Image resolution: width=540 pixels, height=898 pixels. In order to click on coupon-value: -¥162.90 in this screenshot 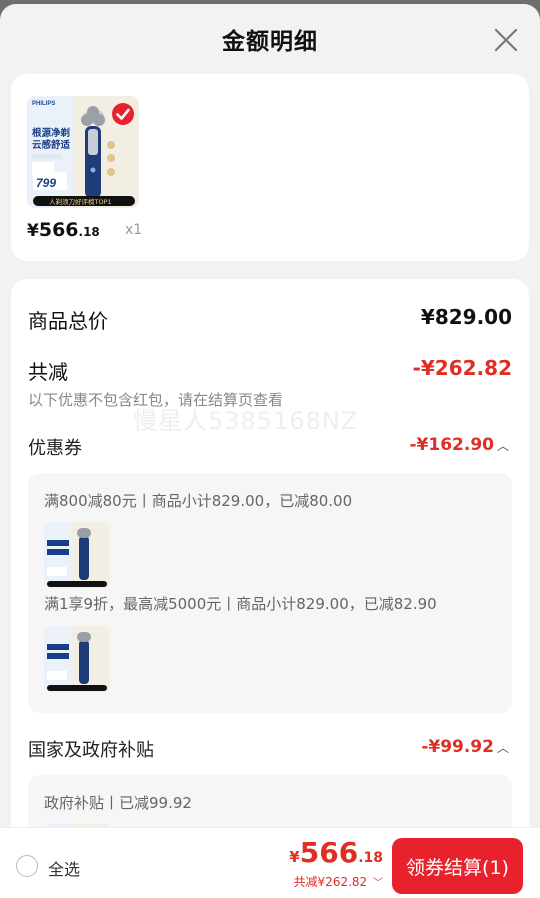, I will do `click(451, 445)`.